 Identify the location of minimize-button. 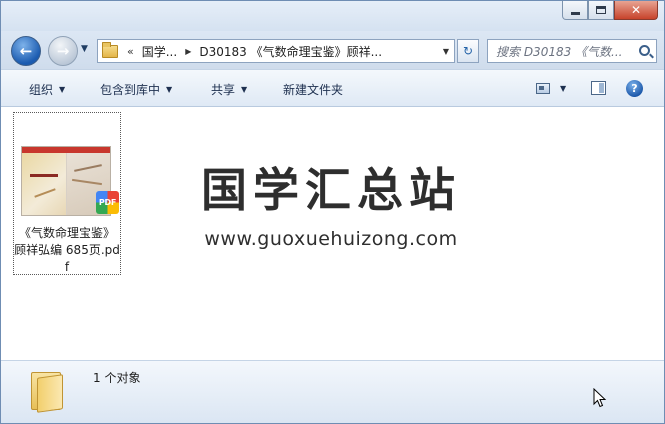
(575, 10).